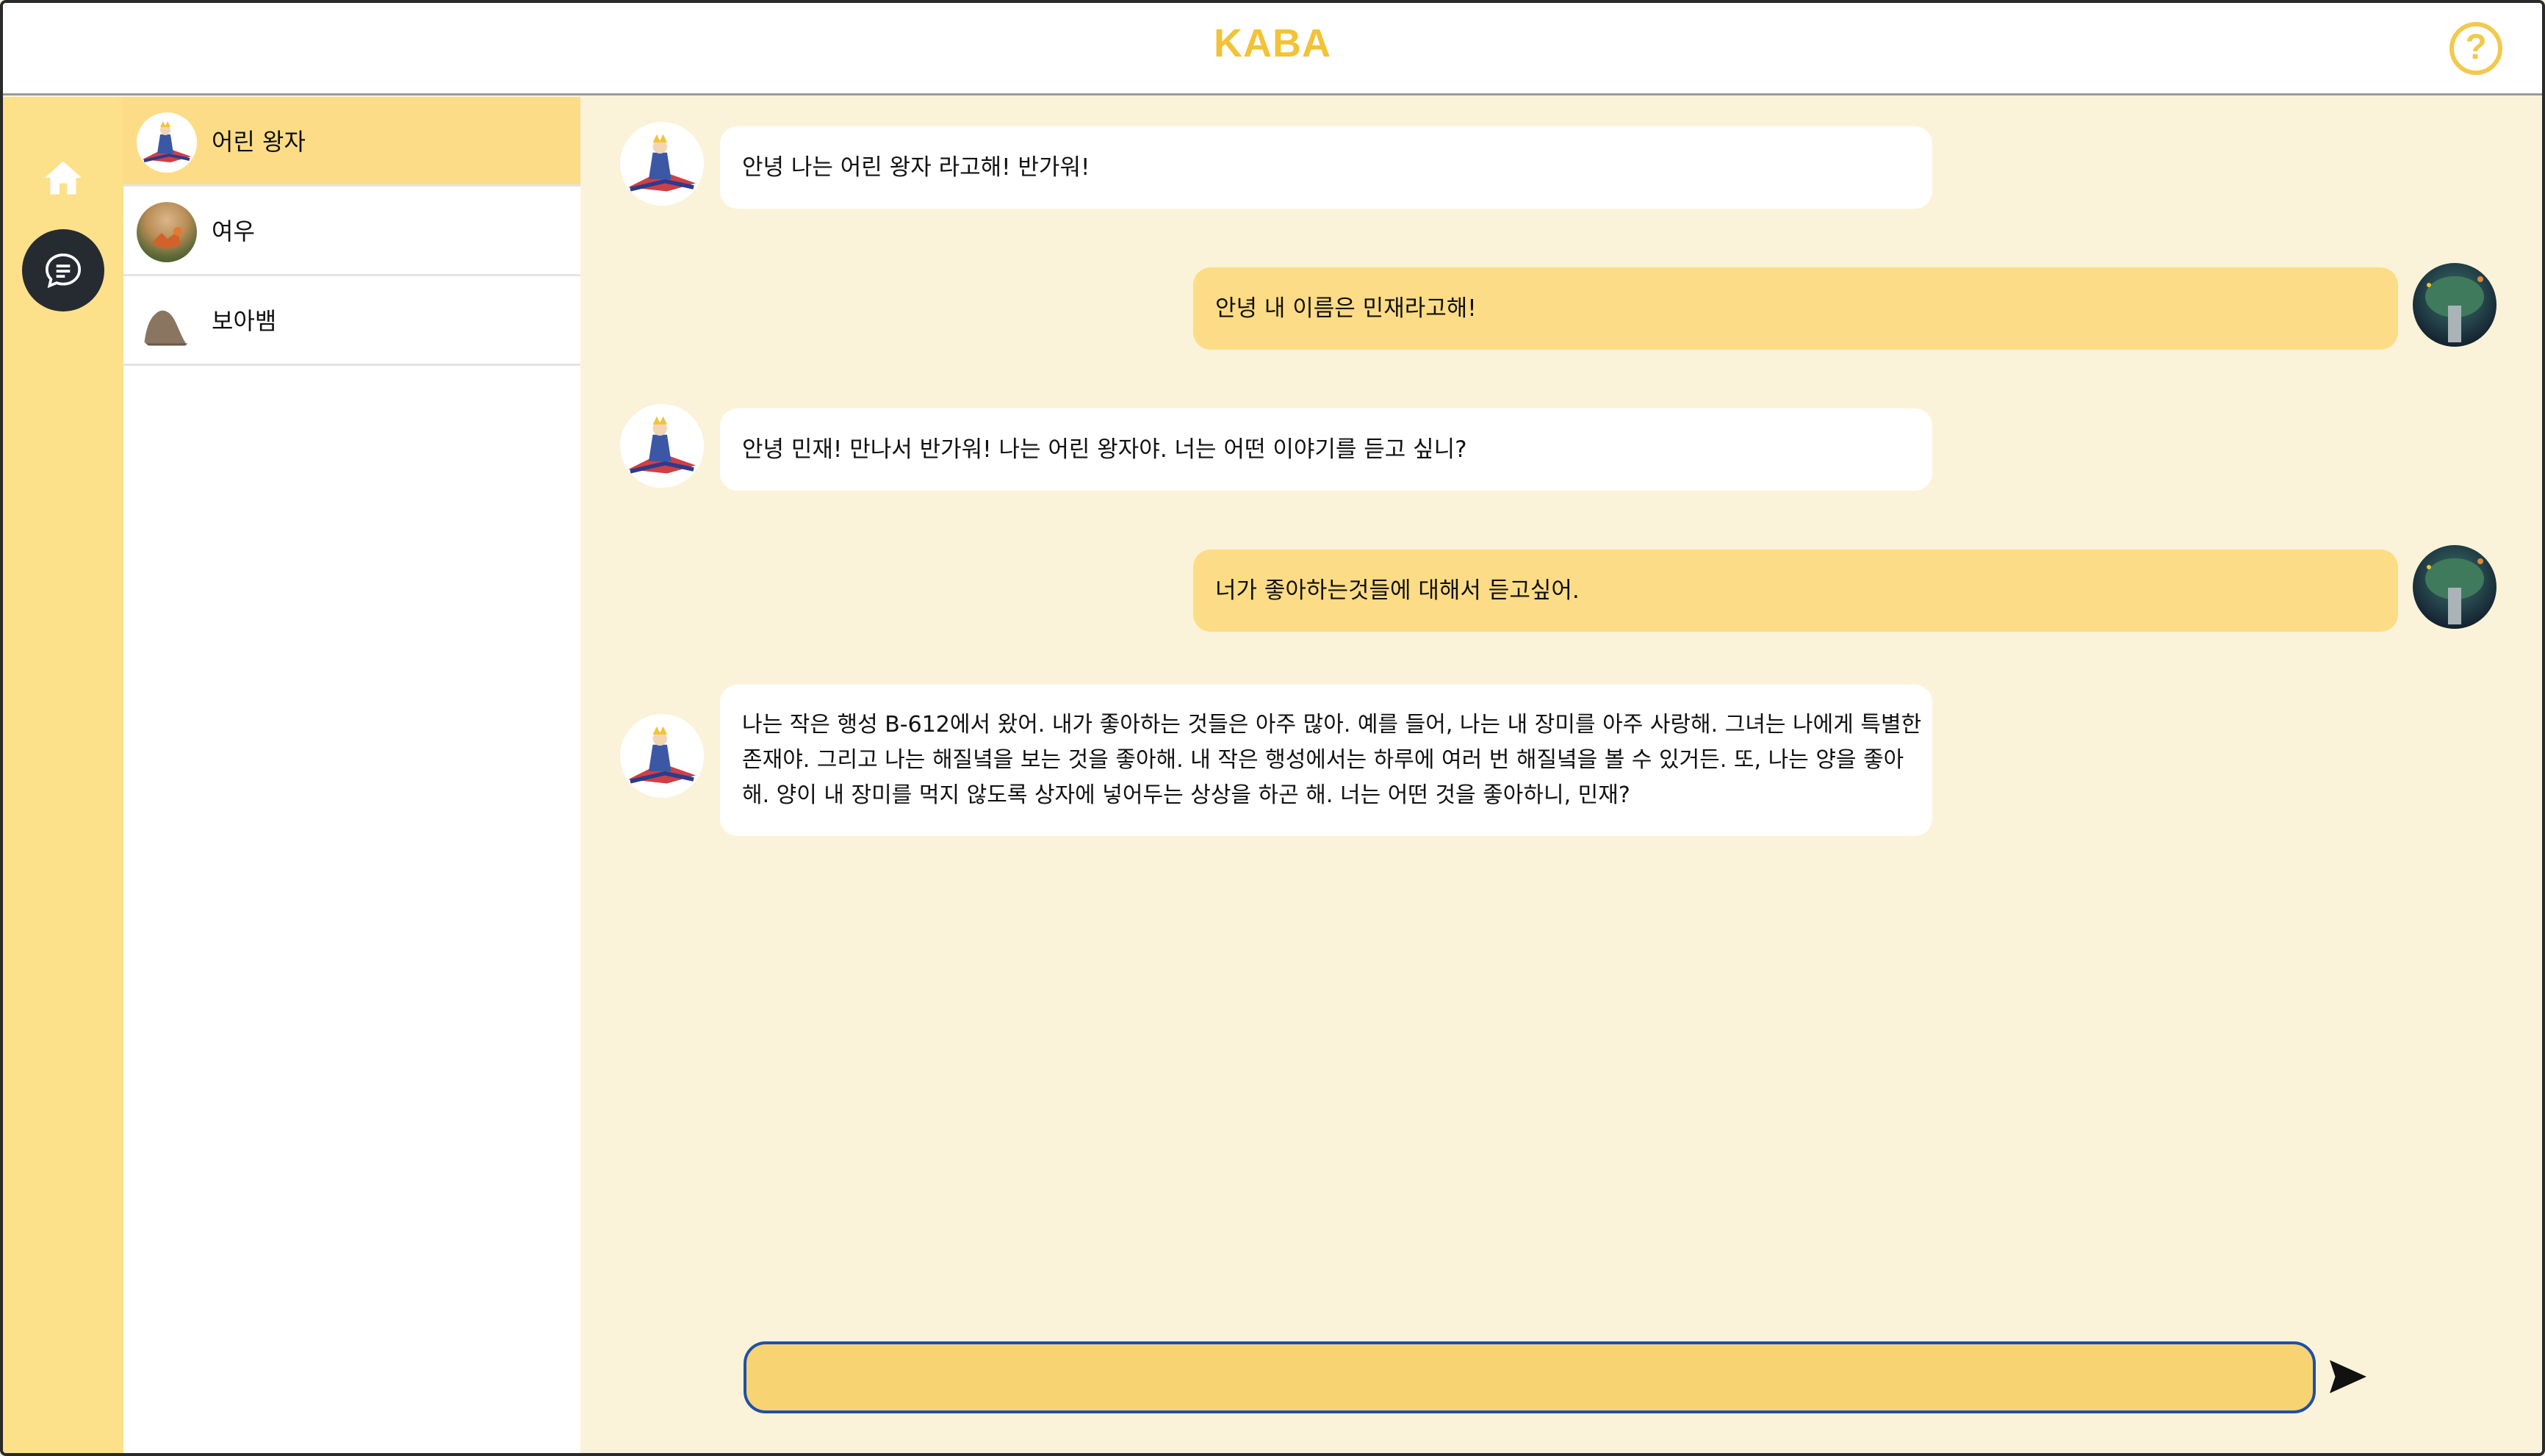 The height and width of the screenshot is (1456, 2545). What do you see at coordinates (167, 322) in the screenshot?
I see `boa-avatar` at bounding box center [167, 322].